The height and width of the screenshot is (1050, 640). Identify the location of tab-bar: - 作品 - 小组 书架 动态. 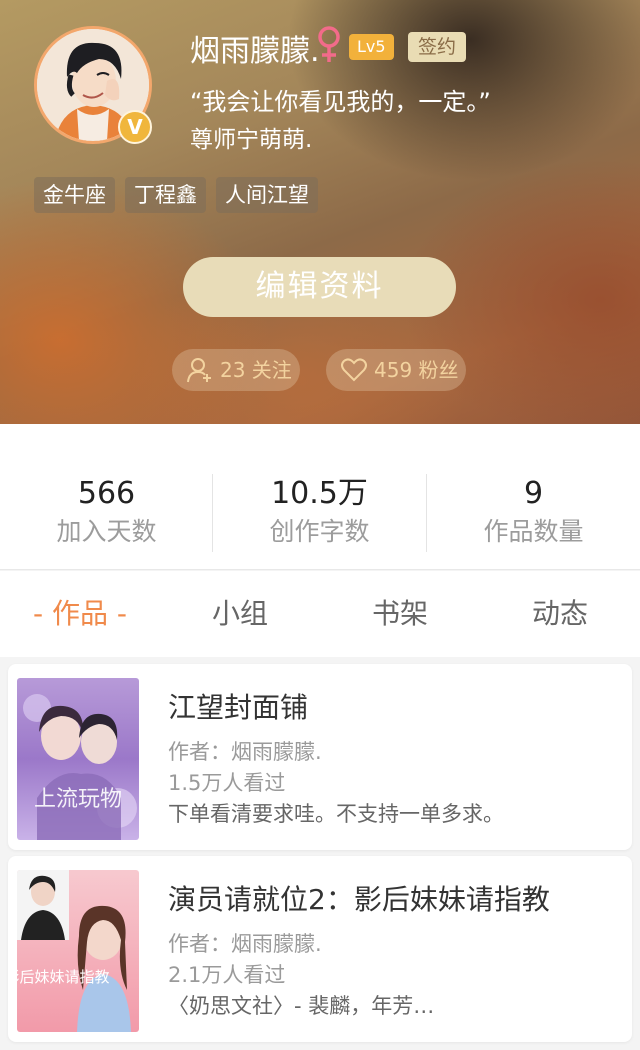
(320, 614).